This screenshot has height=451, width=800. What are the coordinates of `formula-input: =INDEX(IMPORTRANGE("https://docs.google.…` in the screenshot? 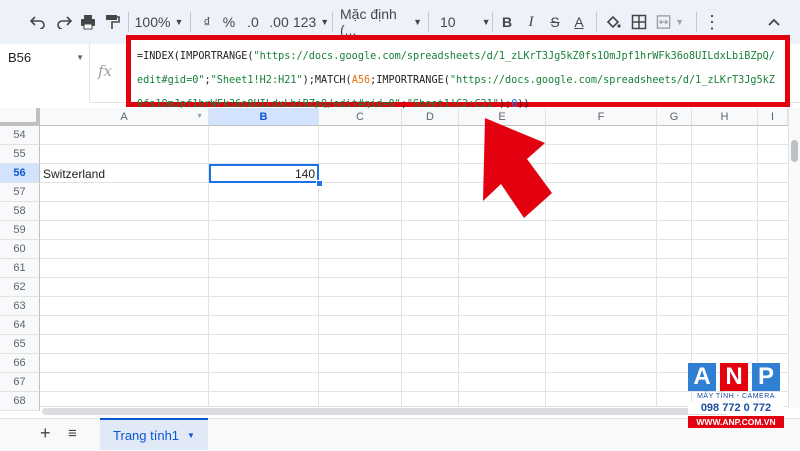 It's located at (458, 72).